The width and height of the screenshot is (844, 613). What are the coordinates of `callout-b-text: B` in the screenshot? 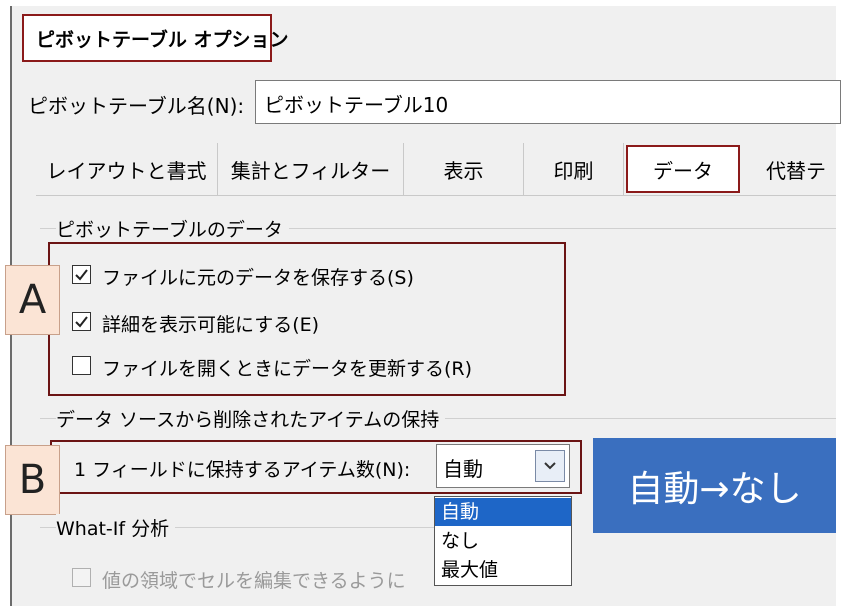 It's located at (32, 480).